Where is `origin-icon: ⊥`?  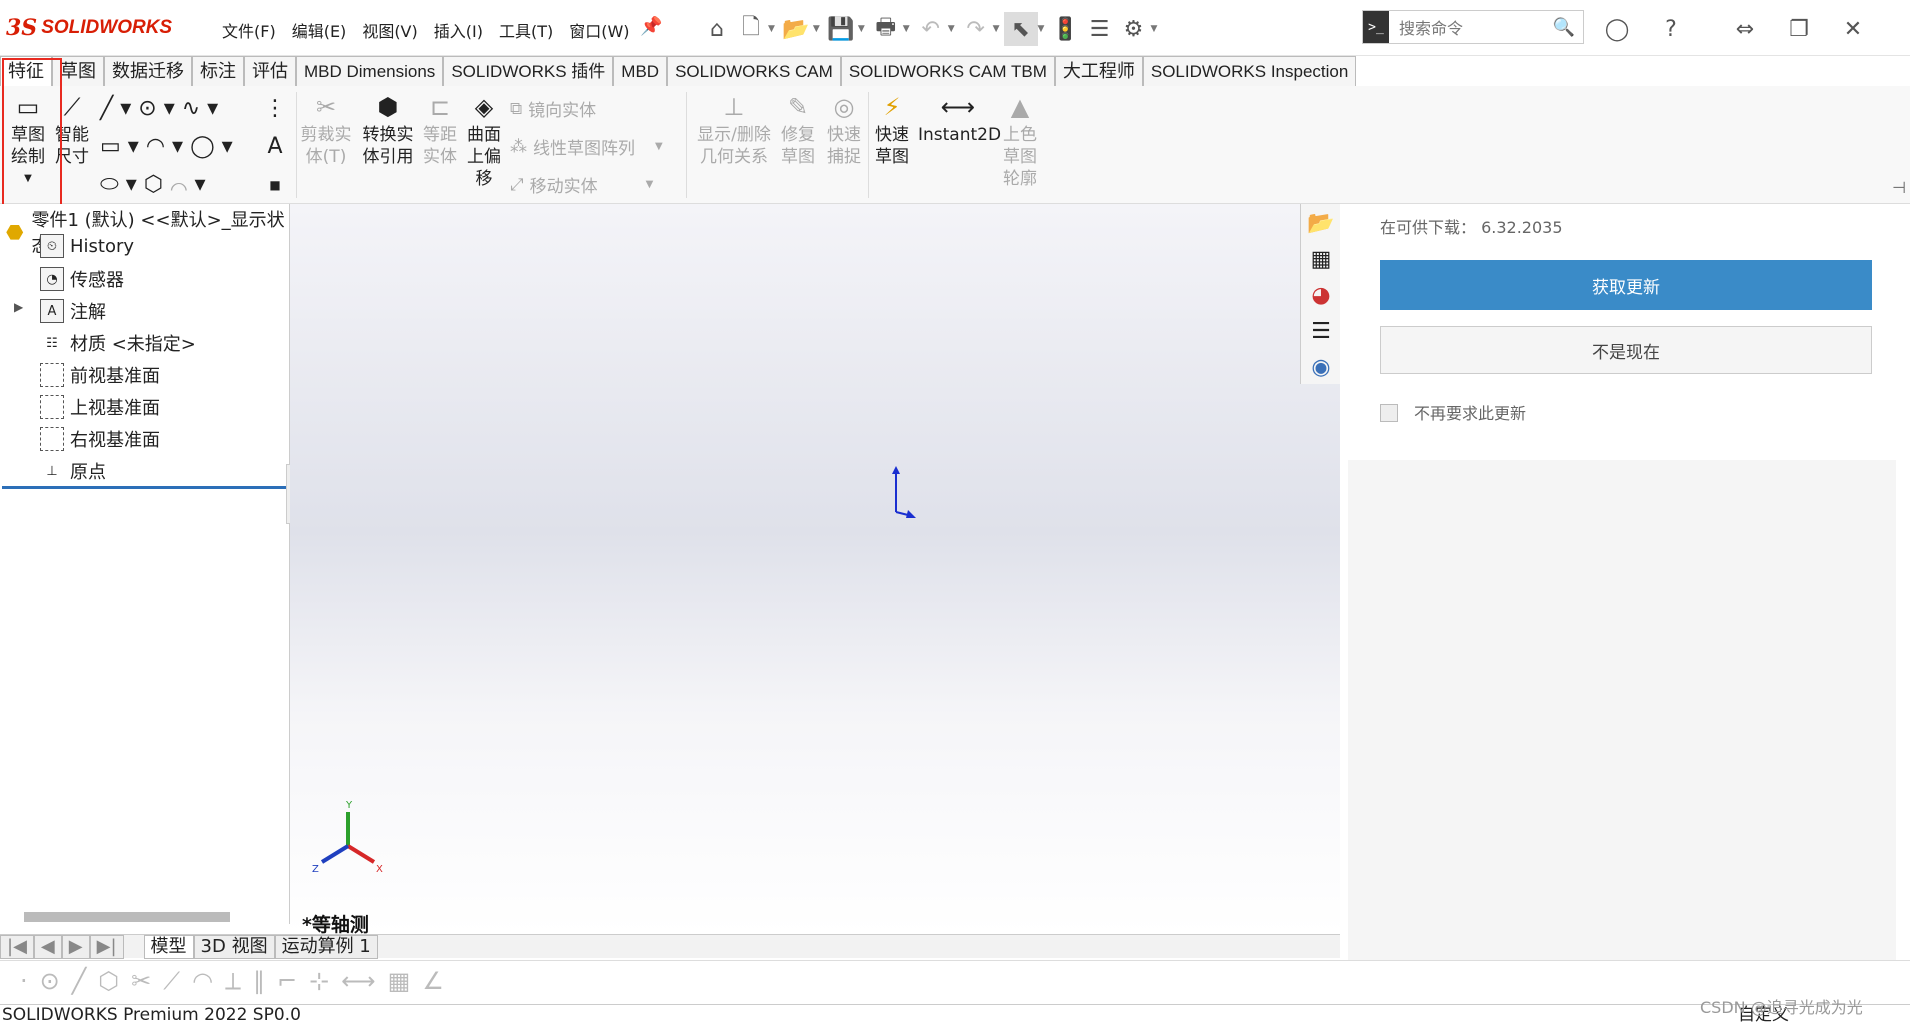
origin-icon: ⊥ is located at coordinates (52, 471).